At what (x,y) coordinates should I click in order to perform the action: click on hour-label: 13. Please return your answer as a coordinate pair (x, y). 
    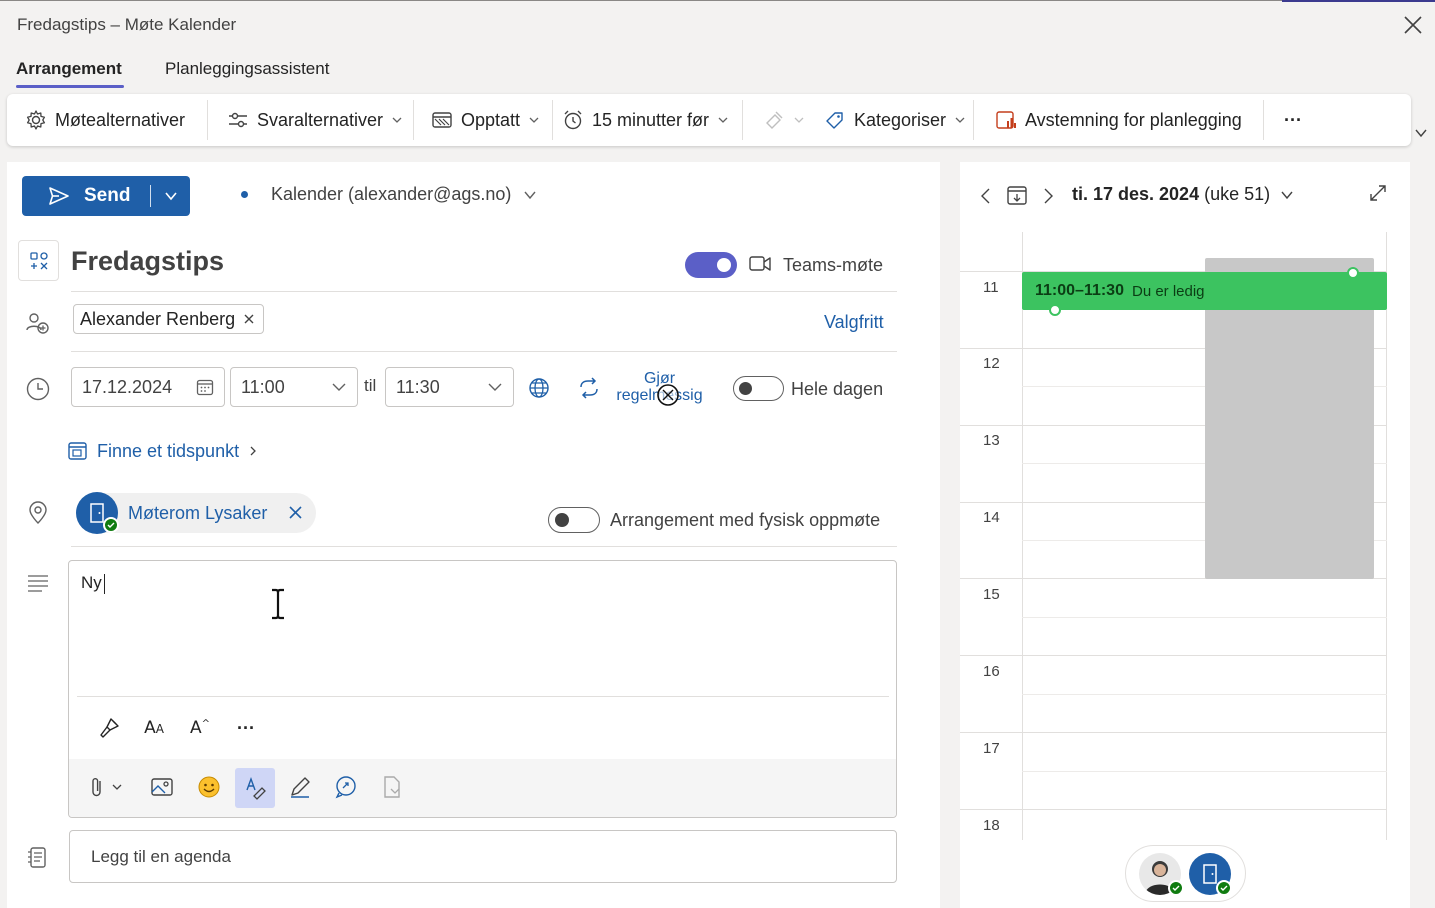
    Looking at the image, I should click on (991, 440).